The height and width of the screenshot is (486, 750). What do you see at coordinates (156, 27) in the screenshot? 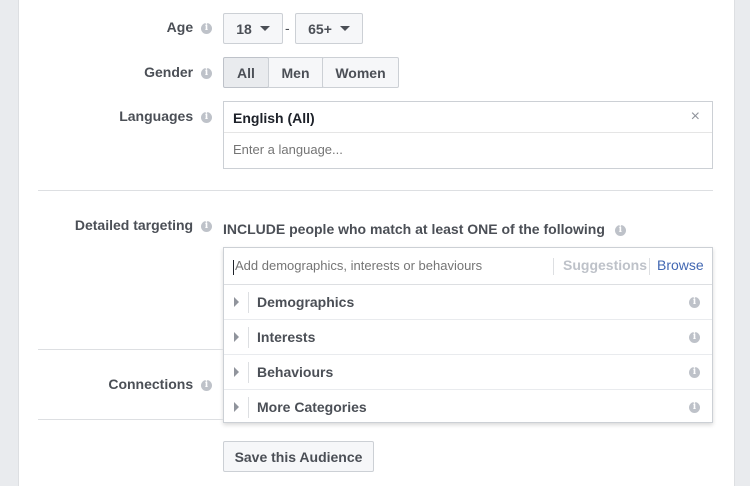
I see `age-row-label: Age i` at bounding box center [156, 27].